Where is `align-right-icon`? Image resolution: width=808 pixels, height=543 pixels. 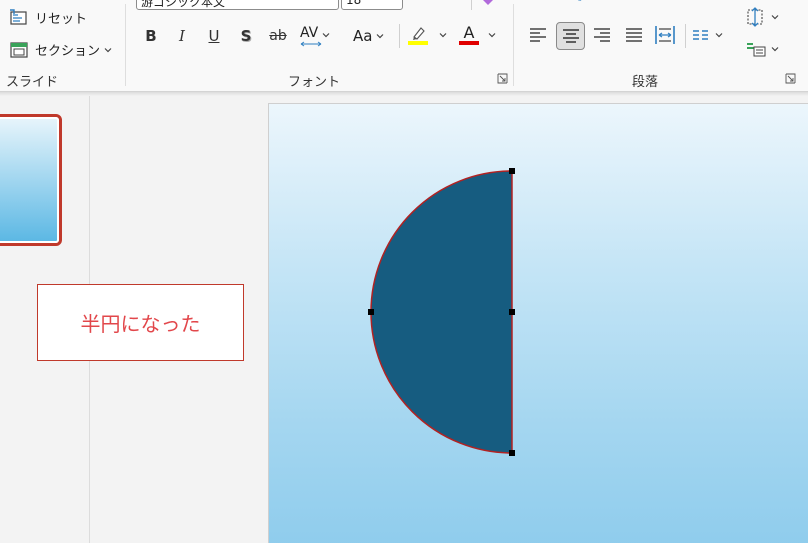 align-right-icon is located at coordinates (602, 35).